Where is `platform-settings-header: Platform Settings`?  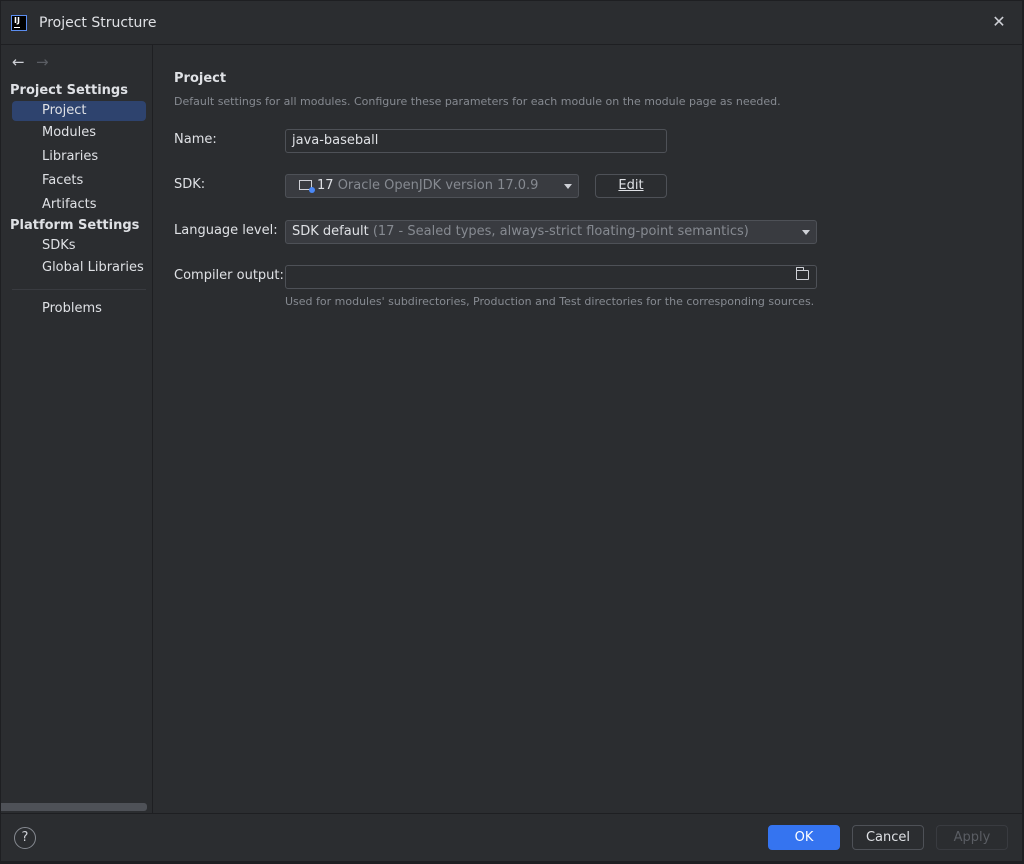
platform-settings-header: Platform Settings is located at coordinates (75, 225).